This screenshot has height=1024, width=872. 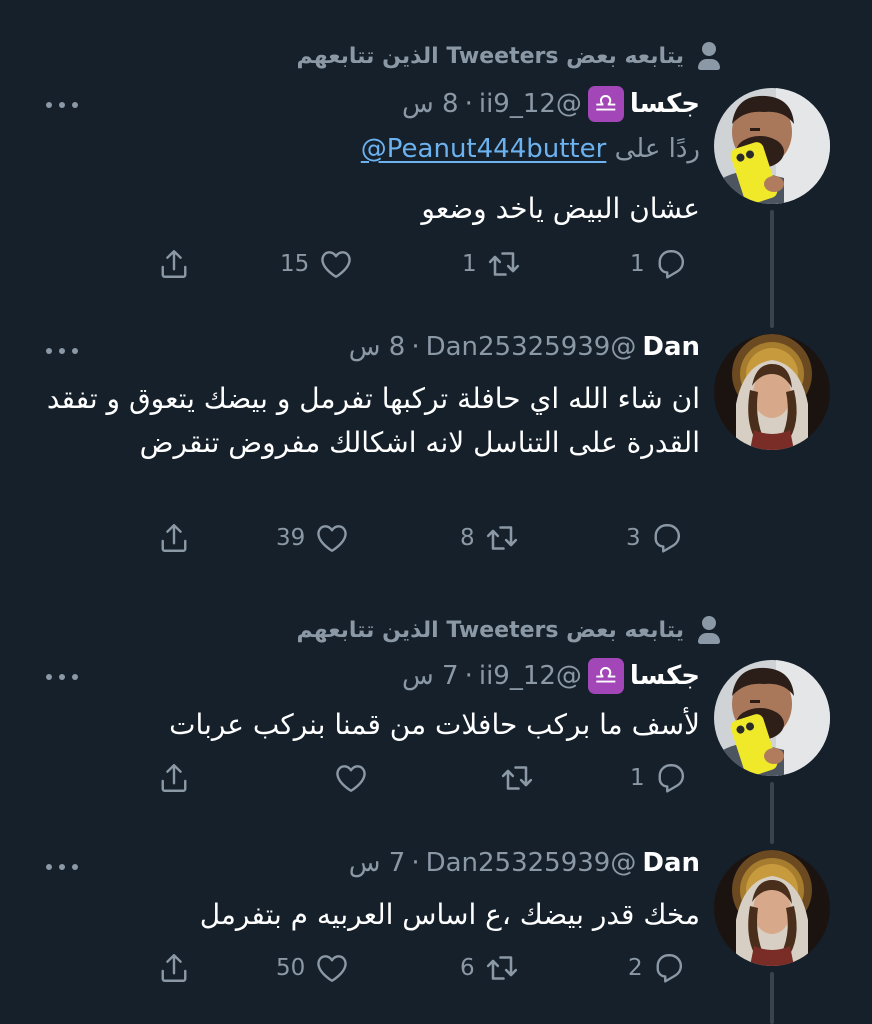 What do you see at coordinates (313, 538) in the screenshot?
I see `like-action: 39` at bounding box center [313, 538].